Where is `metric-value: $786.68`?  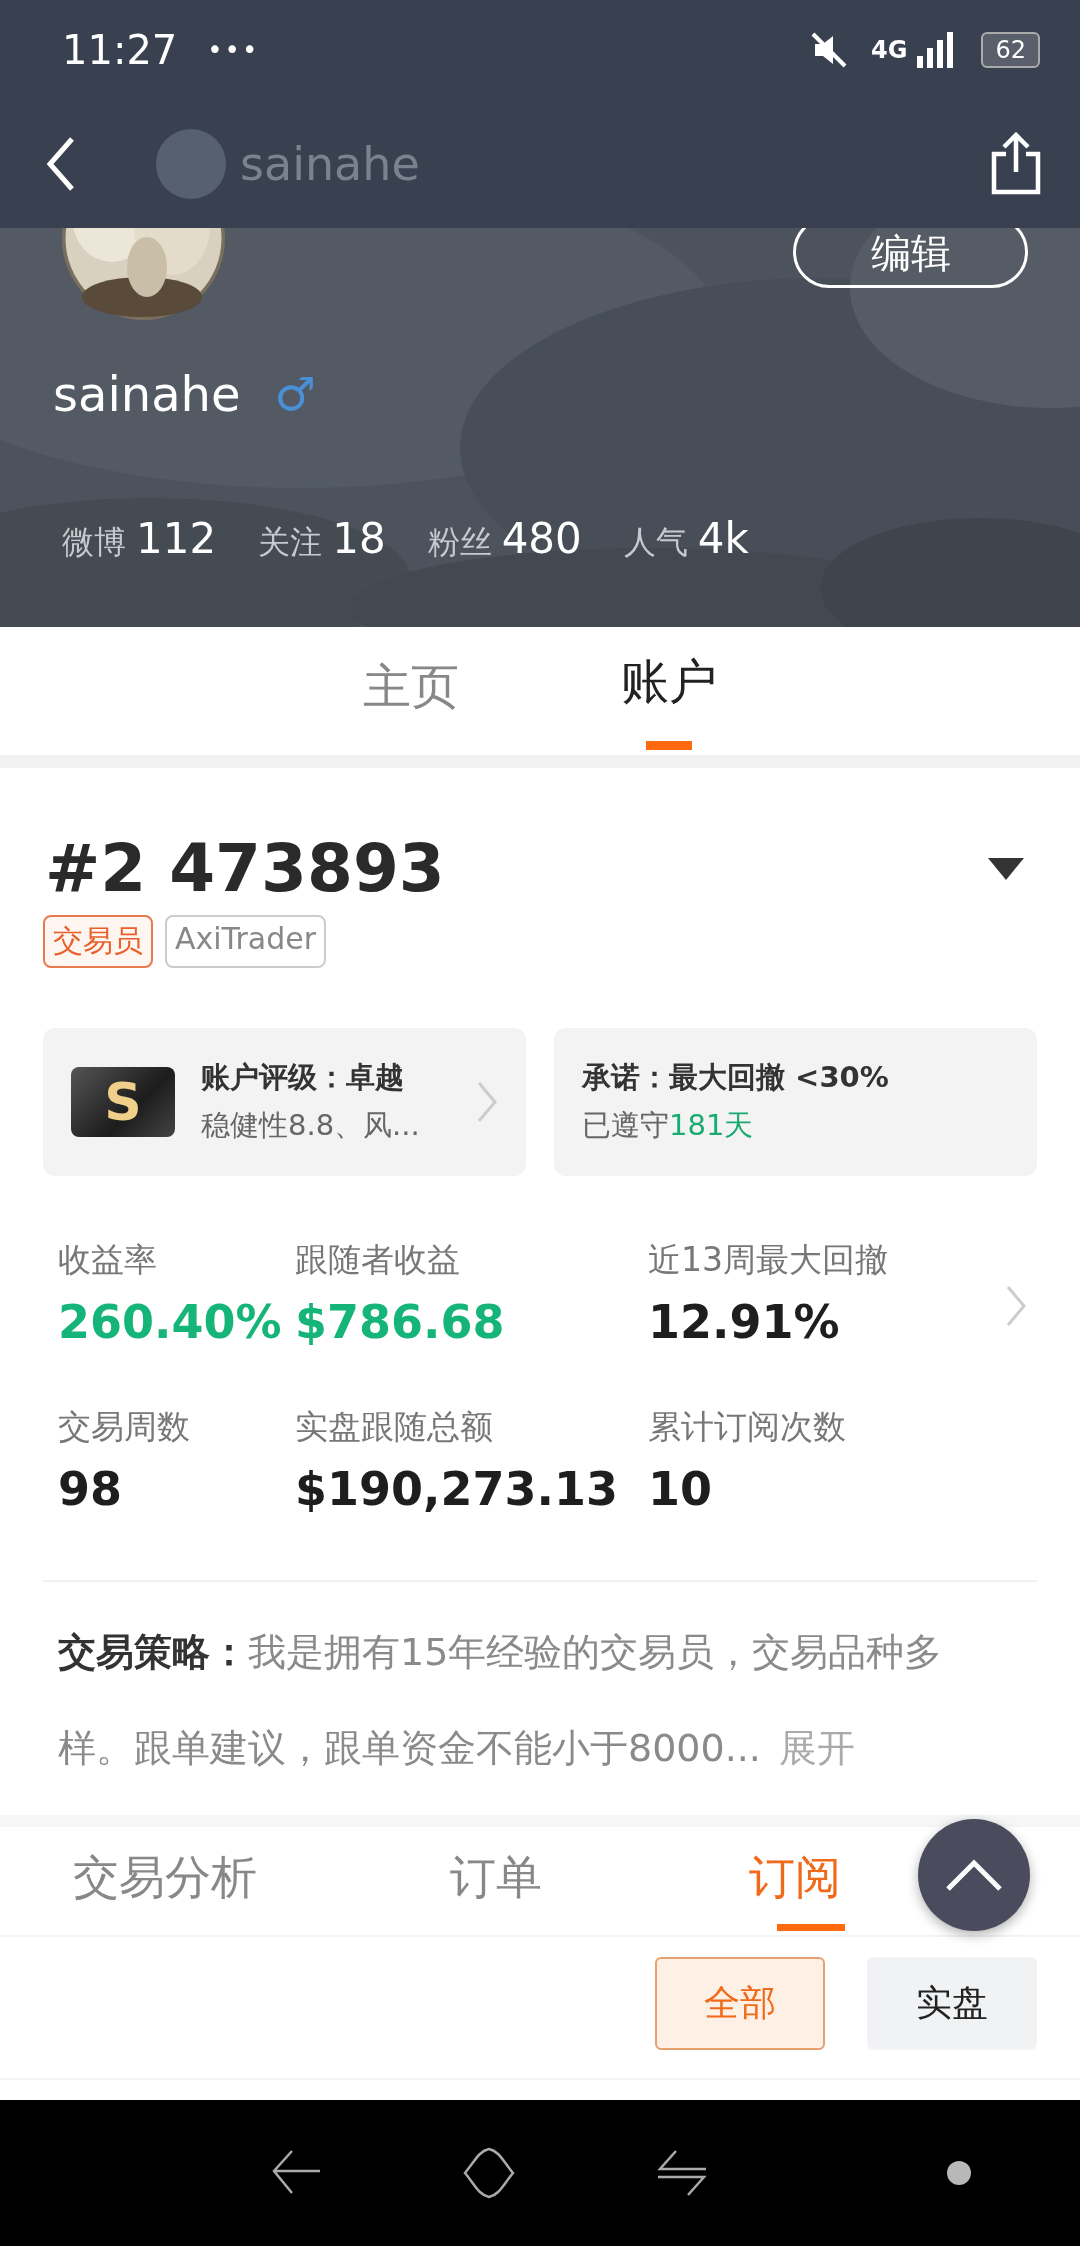
metric-value: $786.68 is located at coordinates (400, 1322).